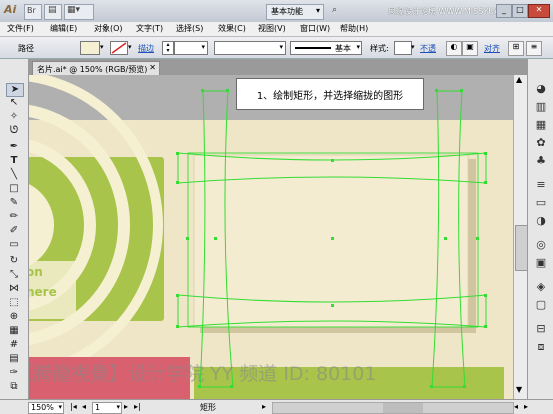 Image resolution: width=553 pixels, height=414 pixels. Describe the element at coordinates (20, 28) in the screenshot. I see `menu-file: 文件(F)` at that location.